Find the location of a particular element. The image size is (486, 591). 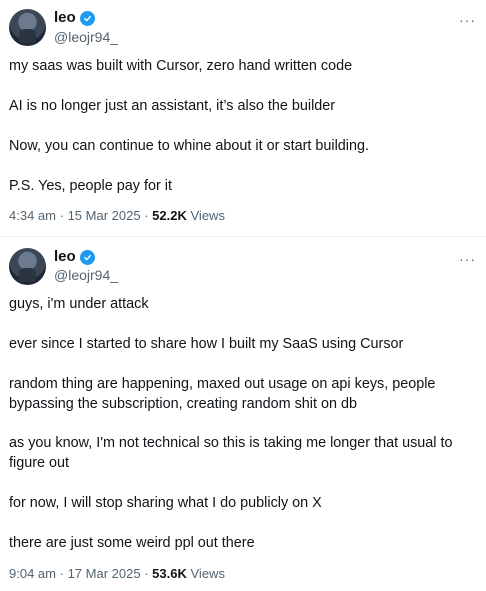

tweet-meta: 9:04 am · 17 Mar 2025 · 53.6K Views is located at coordinates (117, 574).